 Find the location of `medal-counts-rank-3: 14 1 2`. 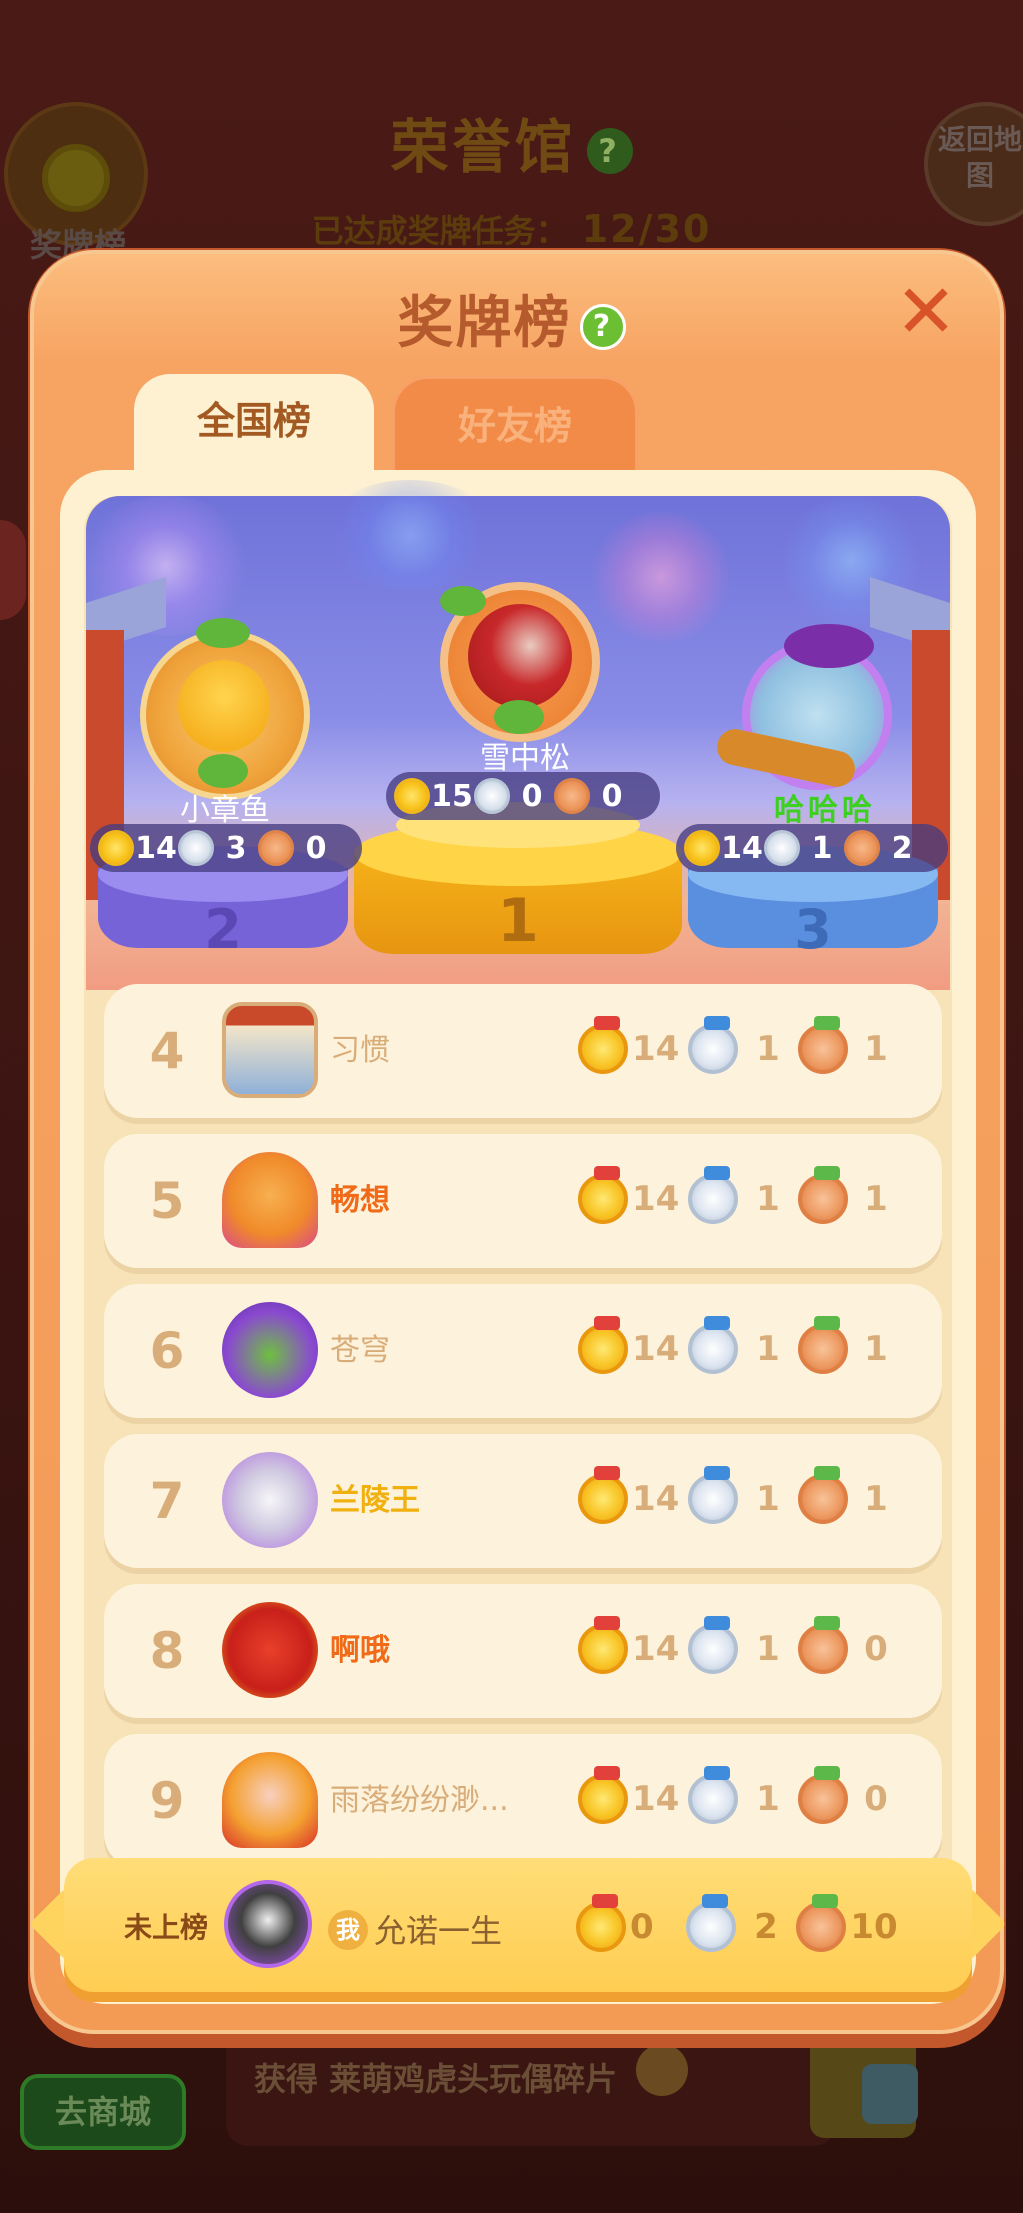

medal-counts-rank-3: 14 1 2 is located at coordinates (812, 848).